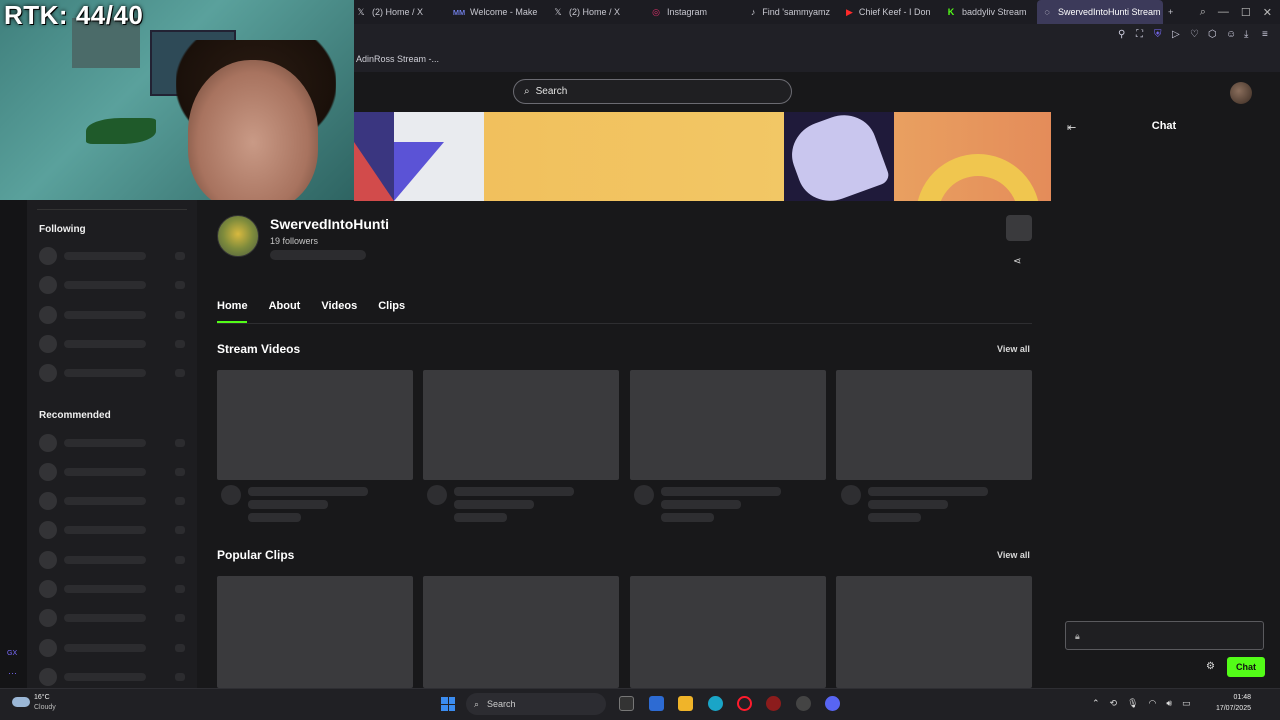 The width and height of the screenshot is (1280, 720). What do you see at coordinates (558, 11) in the screenshot?
I see `x-icon: 𝕏` at bounding box center [558, 11].